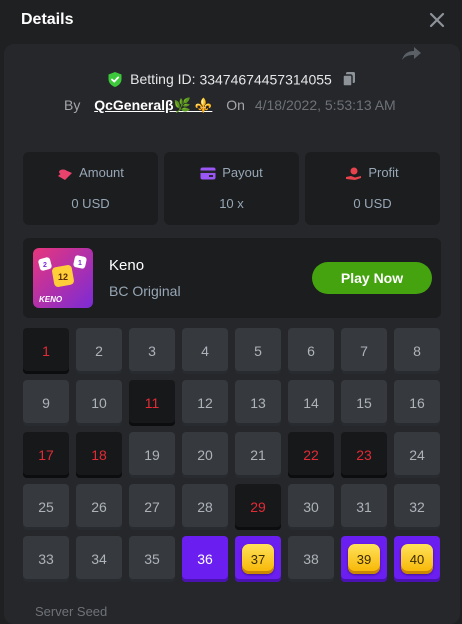  I want to click on keno-cell-14: 14, so click(311, 403).